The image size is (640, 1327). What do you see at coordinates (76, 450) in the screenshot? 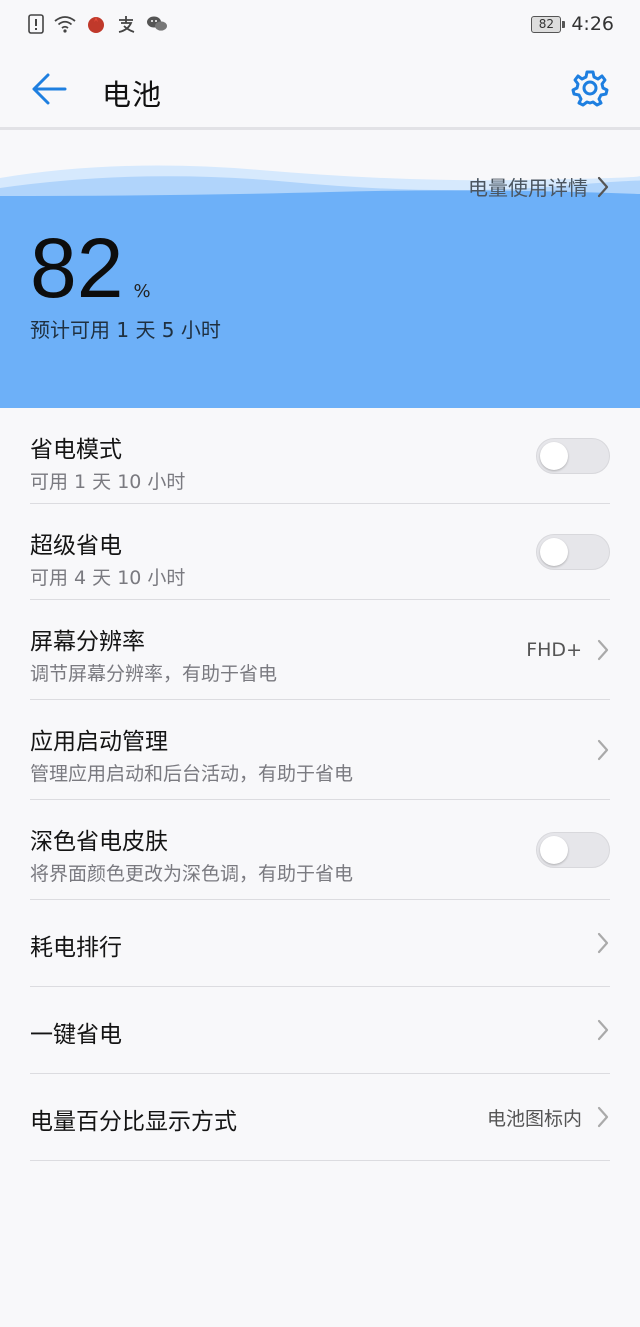
I see `row-title: 省电模式` at bounding box center [76, 450].